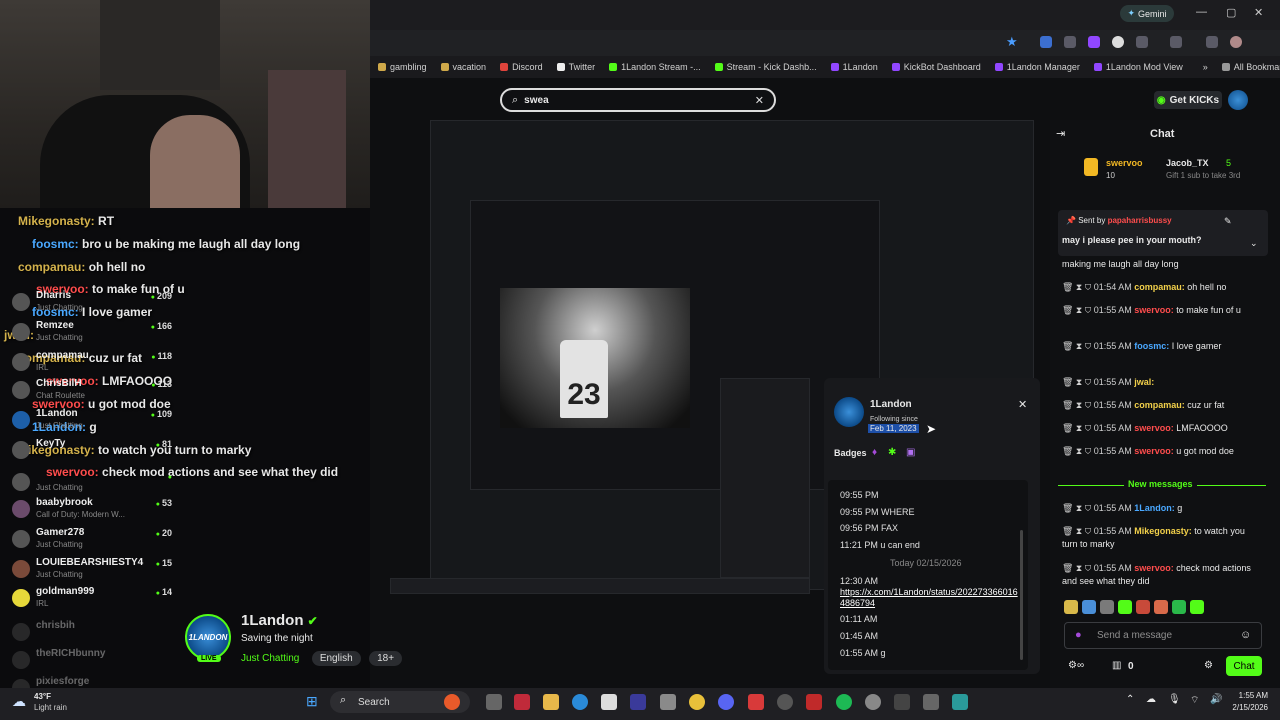 This screenshot has width=1280, height=720. What do you see at coordinates (1162, 287) in the screenshot?
I see `chat-message: 🗑 ⧗ ⛉ 01:54 AM compamau: oh hell no` at bounding box center [1162, 287].